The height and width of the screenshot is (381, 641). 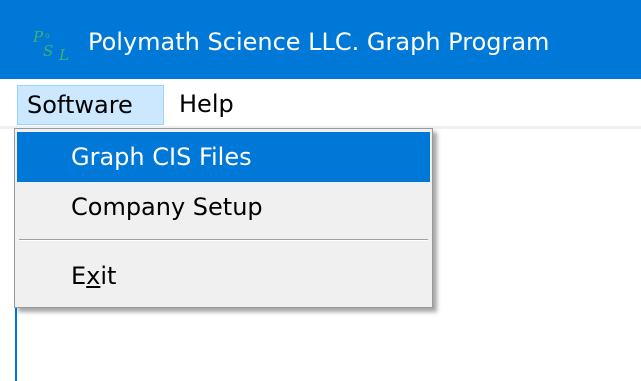 What do you see at coordinates (223, 276) in the screenshot?
I see `menu-item-exit: Exit` at bounding box center [223, 276].